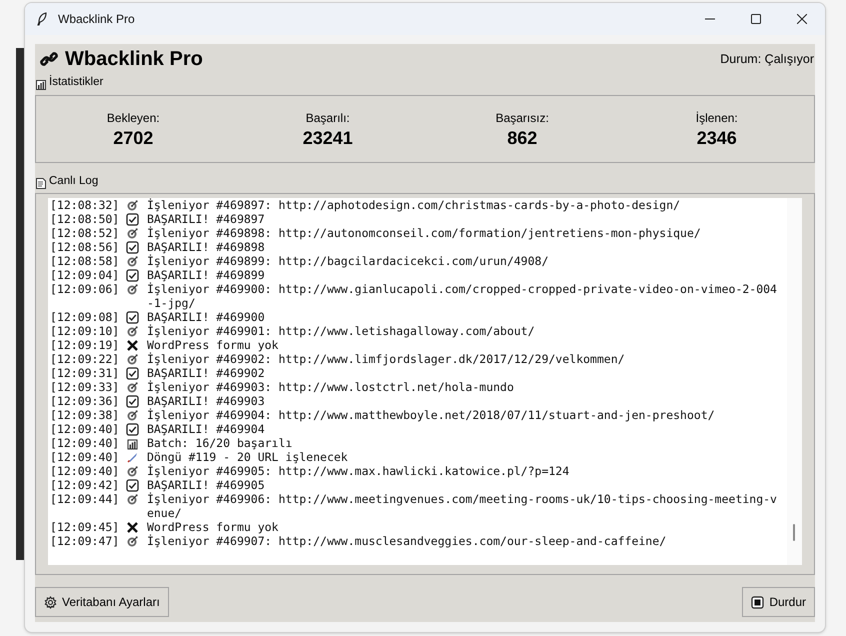  I want to click on log-message: BAŞARILI! #469902, so click(206, 373).